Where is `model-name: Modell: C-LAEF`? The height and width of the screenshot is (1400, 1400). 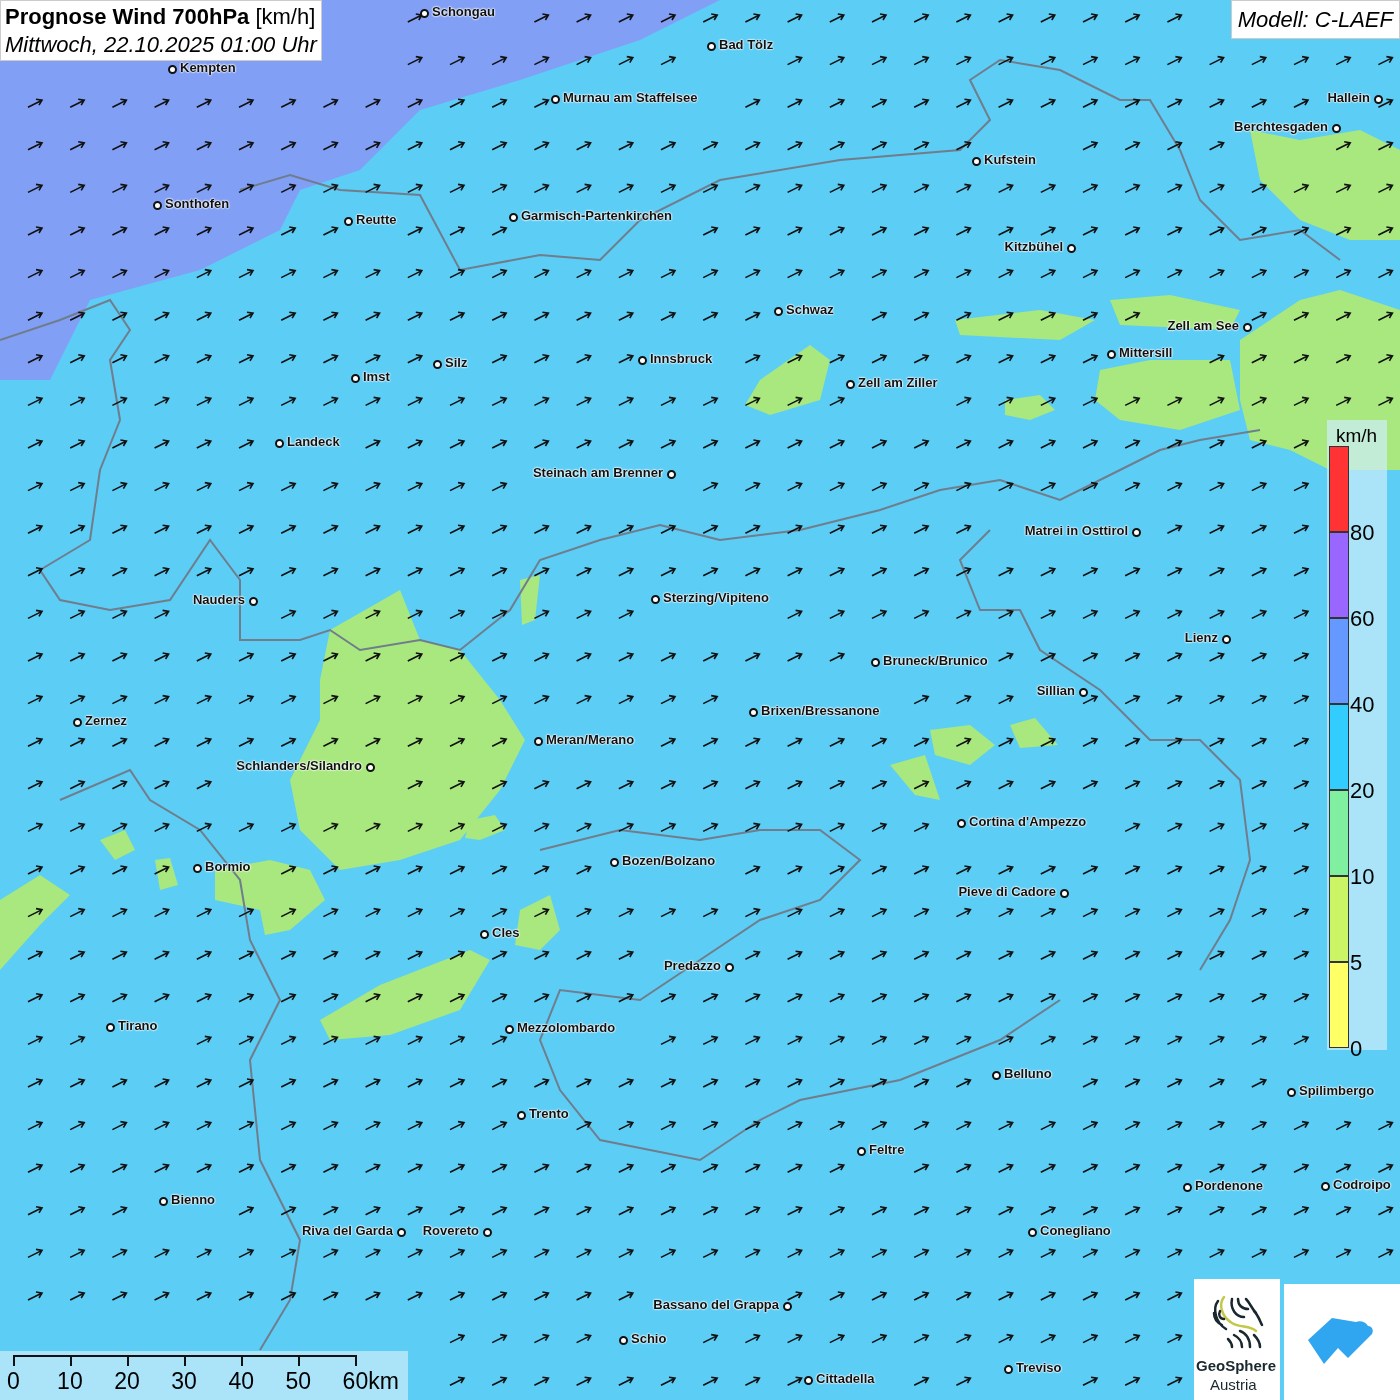
model-name: Modell: C-LAEF is located at coordinates (1315, 19).